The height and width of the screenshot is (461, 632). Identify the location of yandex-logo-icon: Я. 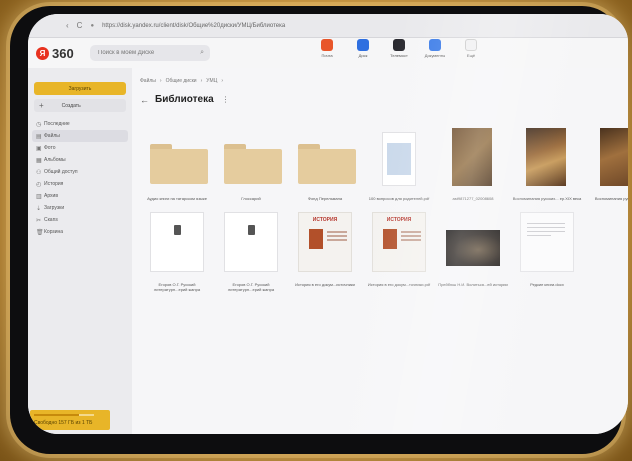
(42, 53).